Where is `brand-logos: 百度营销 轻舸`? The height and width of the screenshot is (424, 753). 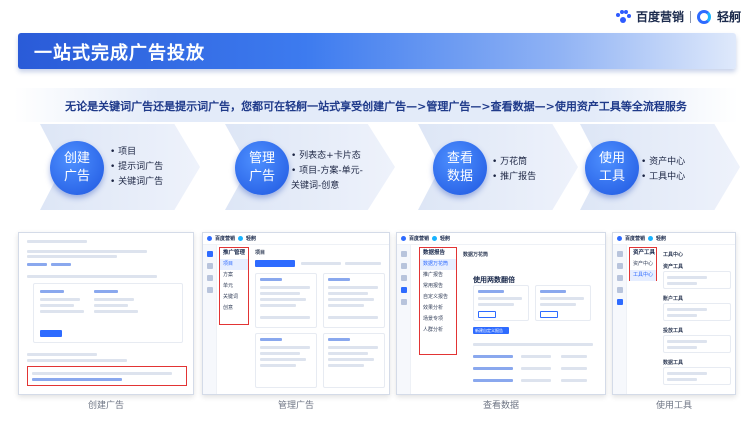 brand-logos: 百度营销 轻舸 is located at coordinates (678, 16).